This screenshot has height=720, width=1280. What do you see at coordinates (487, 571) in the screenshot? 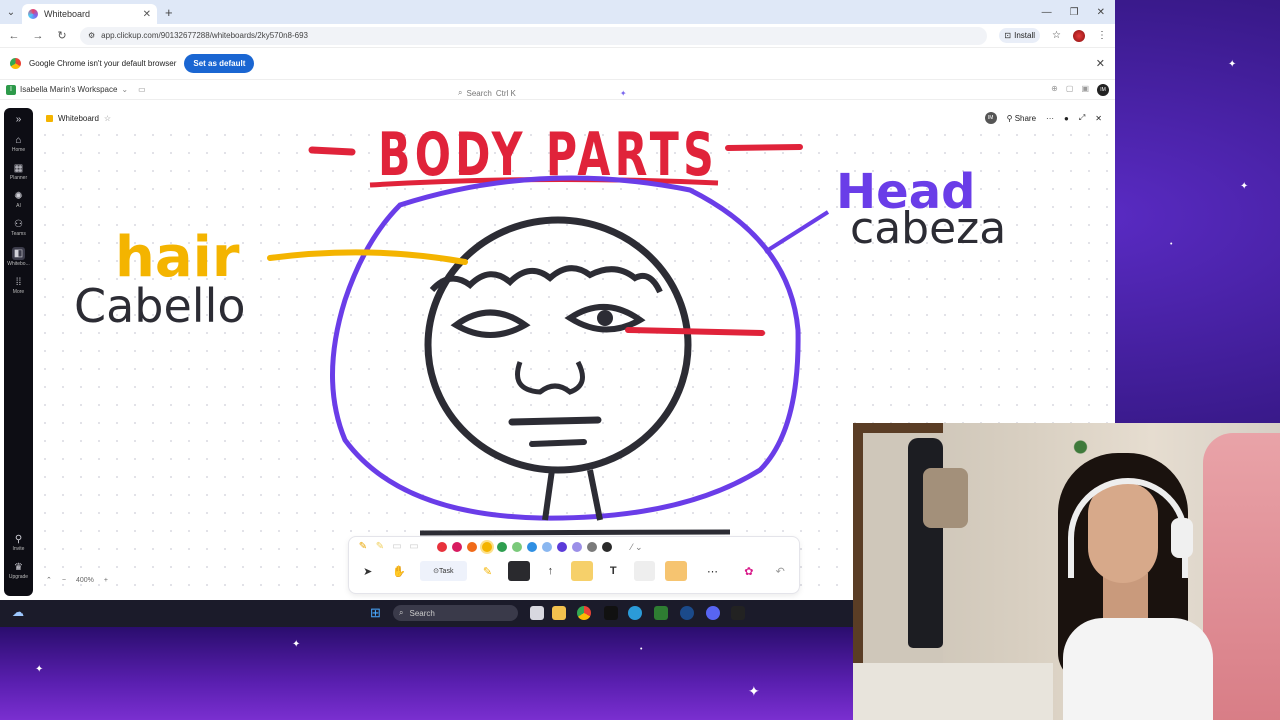
I see `pen-tool-button: ✎` at bounding box center [487, 571].